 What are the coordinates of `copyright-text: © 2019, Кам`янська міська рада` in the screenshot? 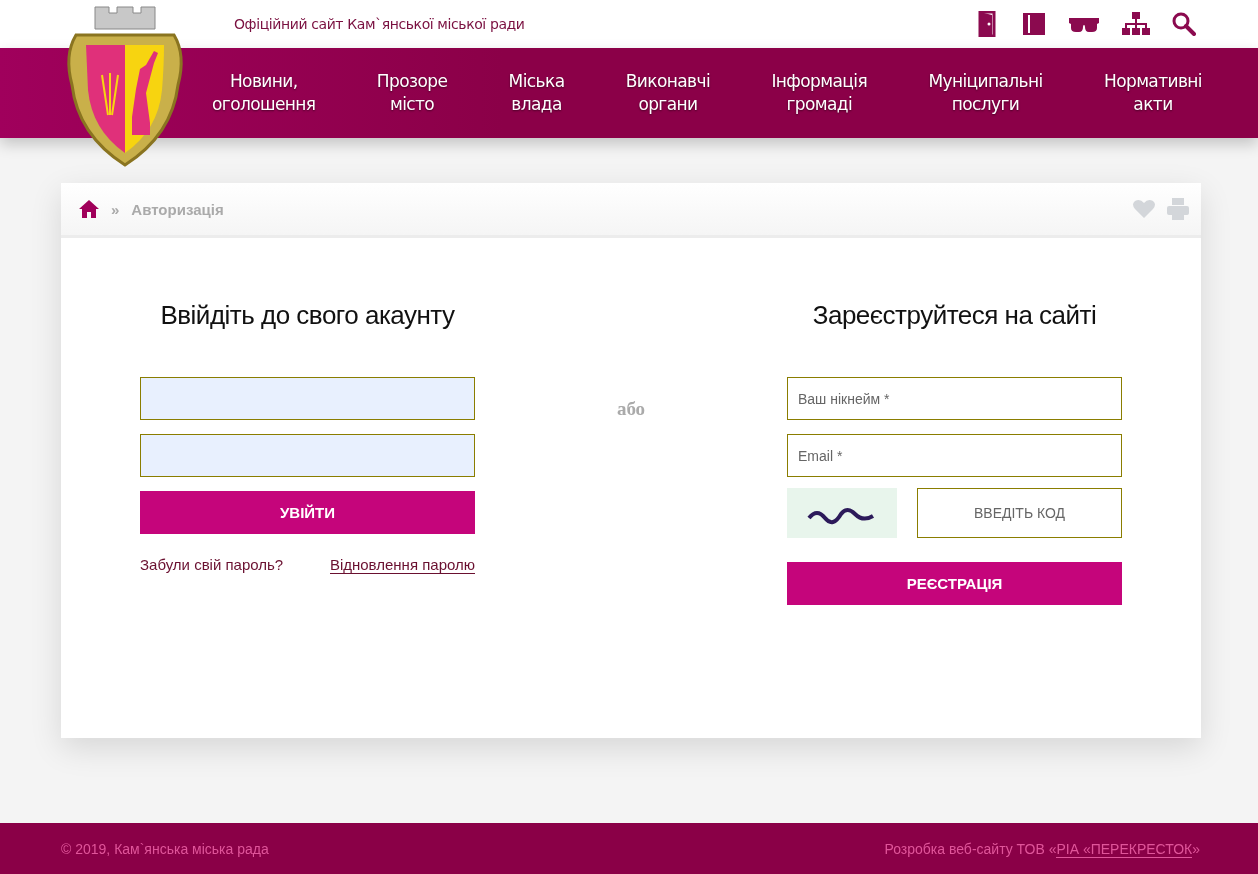 It's located at (165, 848).